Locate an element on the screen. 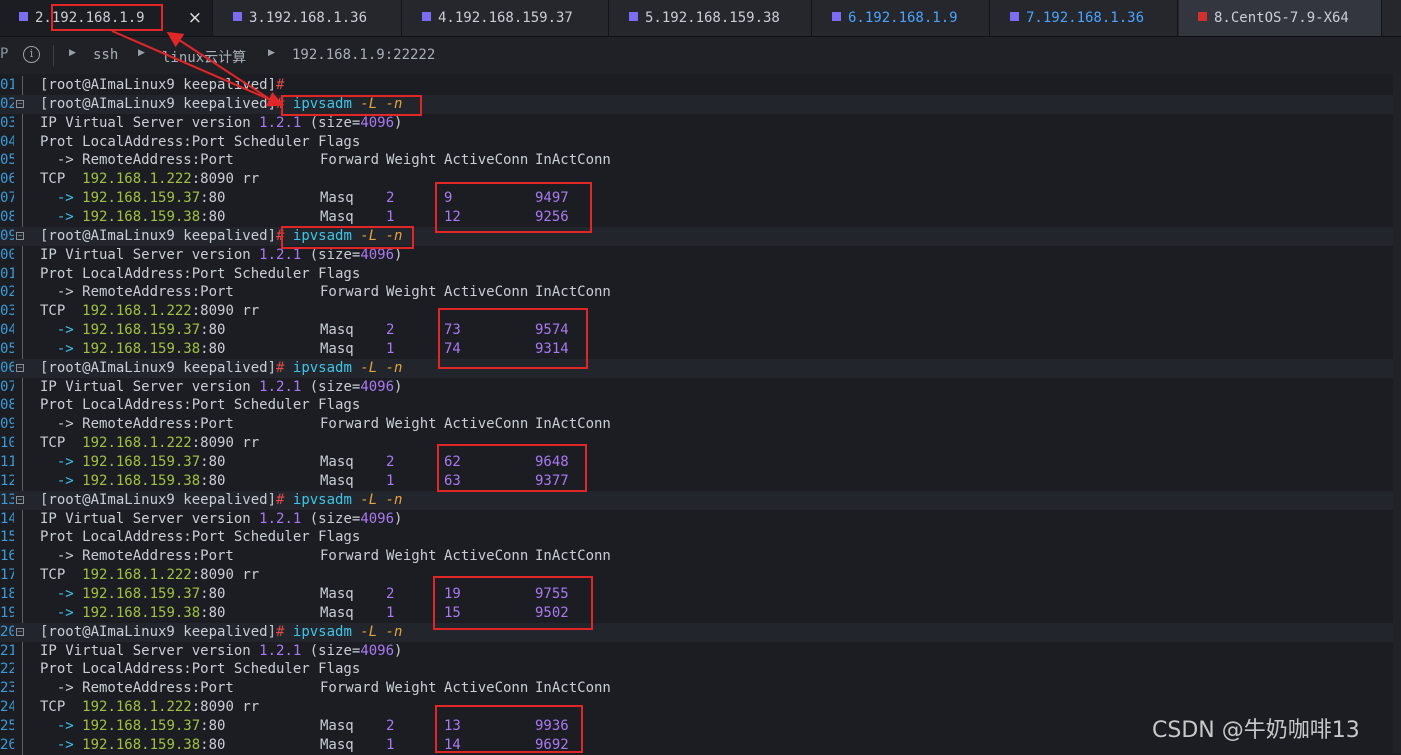 This screenshot has width=1401, height=755. table-header-real: -> RemoteAddress:Port is located at coordinates (137, 424).